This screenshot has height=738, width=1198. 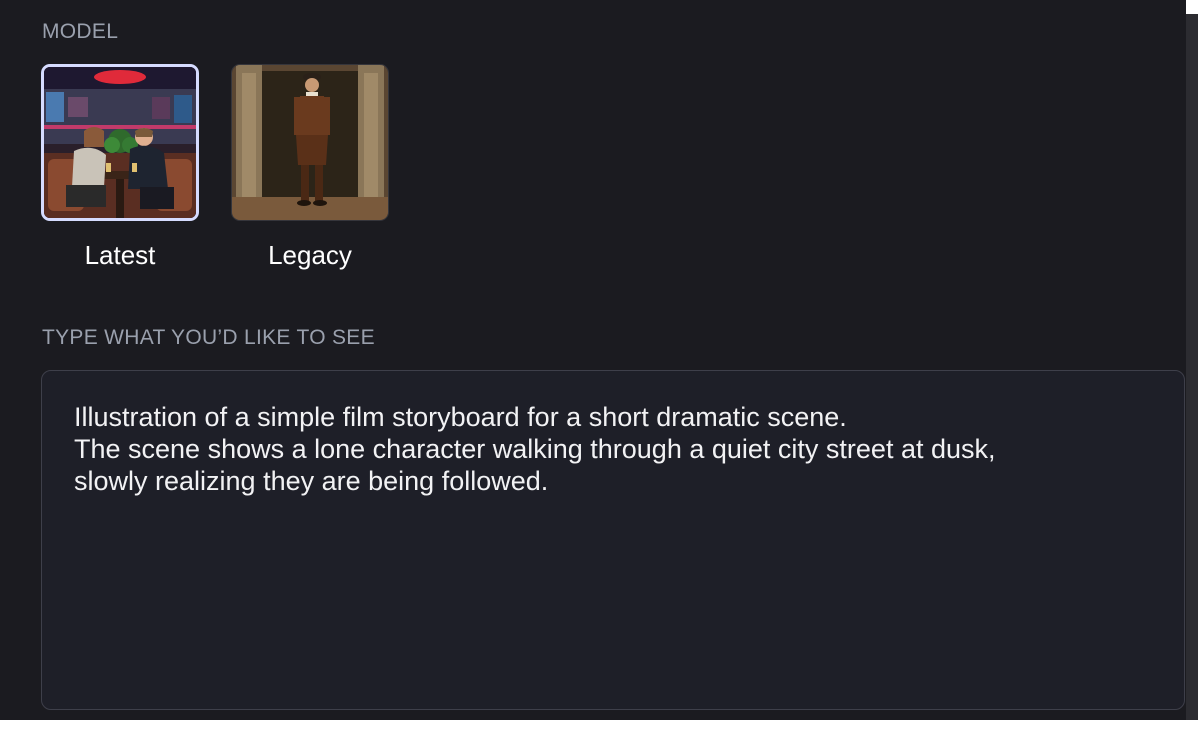 What do you see at coordinates (310, 255) in the screenshot?
I see `model-option-legacy-label: Legacy` at bounding box center [310, 255].